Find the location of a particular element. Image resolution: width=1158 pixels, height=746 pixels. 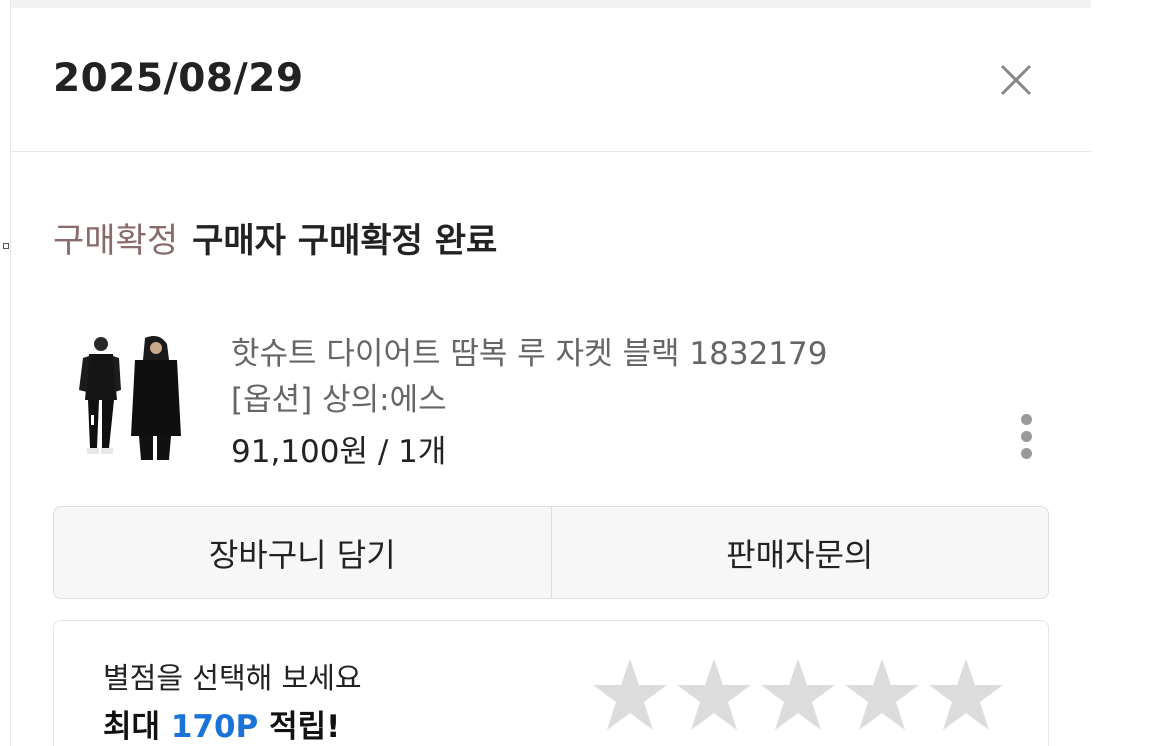

close-icon is located at coordinates (1016, 80).